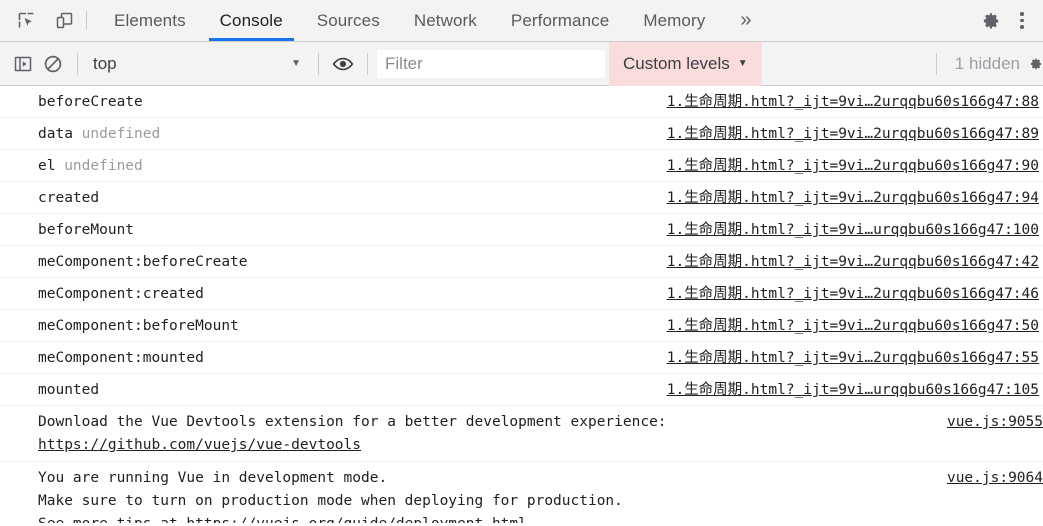 The height and width of the screenshot is (526, 1043). I want to click on console-toolbar: top ▼ Custom levels ▼ 1 hidden, so click(521, 63).